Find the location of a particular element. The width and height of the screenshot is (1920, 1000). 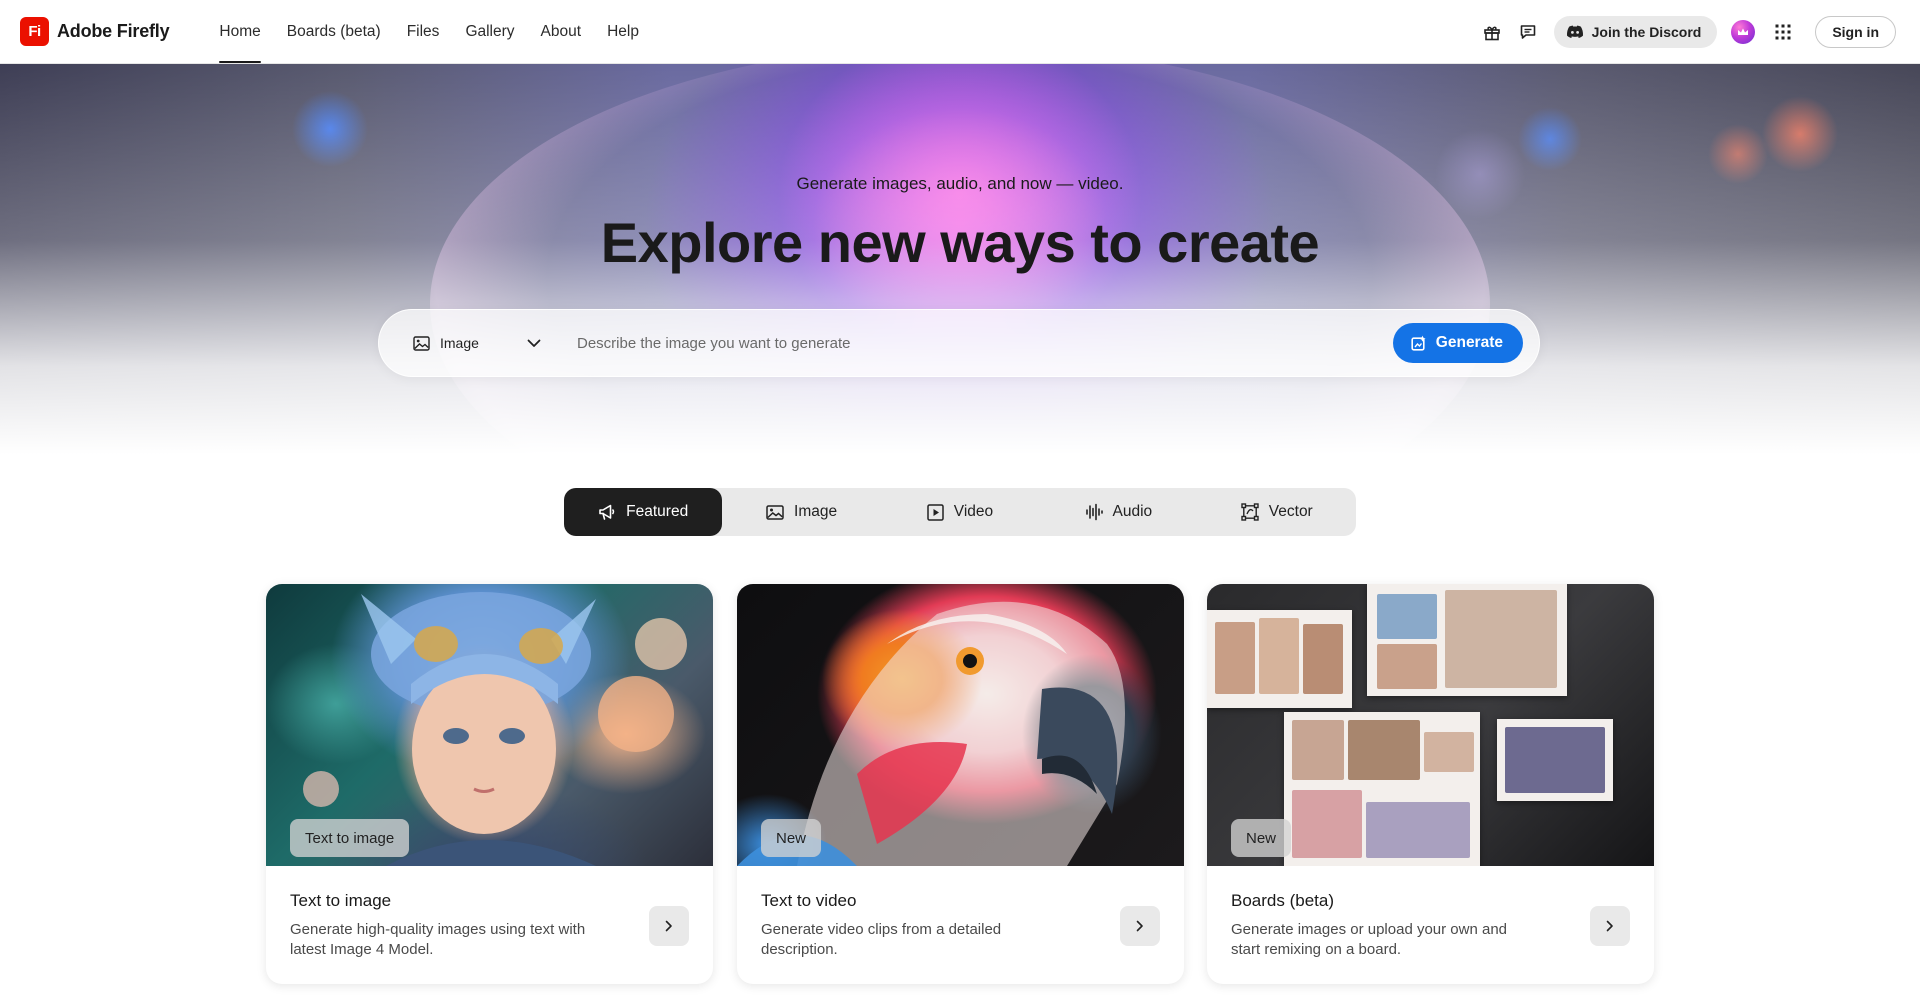

chevron-down-icon is located at coordinates (534, 343).